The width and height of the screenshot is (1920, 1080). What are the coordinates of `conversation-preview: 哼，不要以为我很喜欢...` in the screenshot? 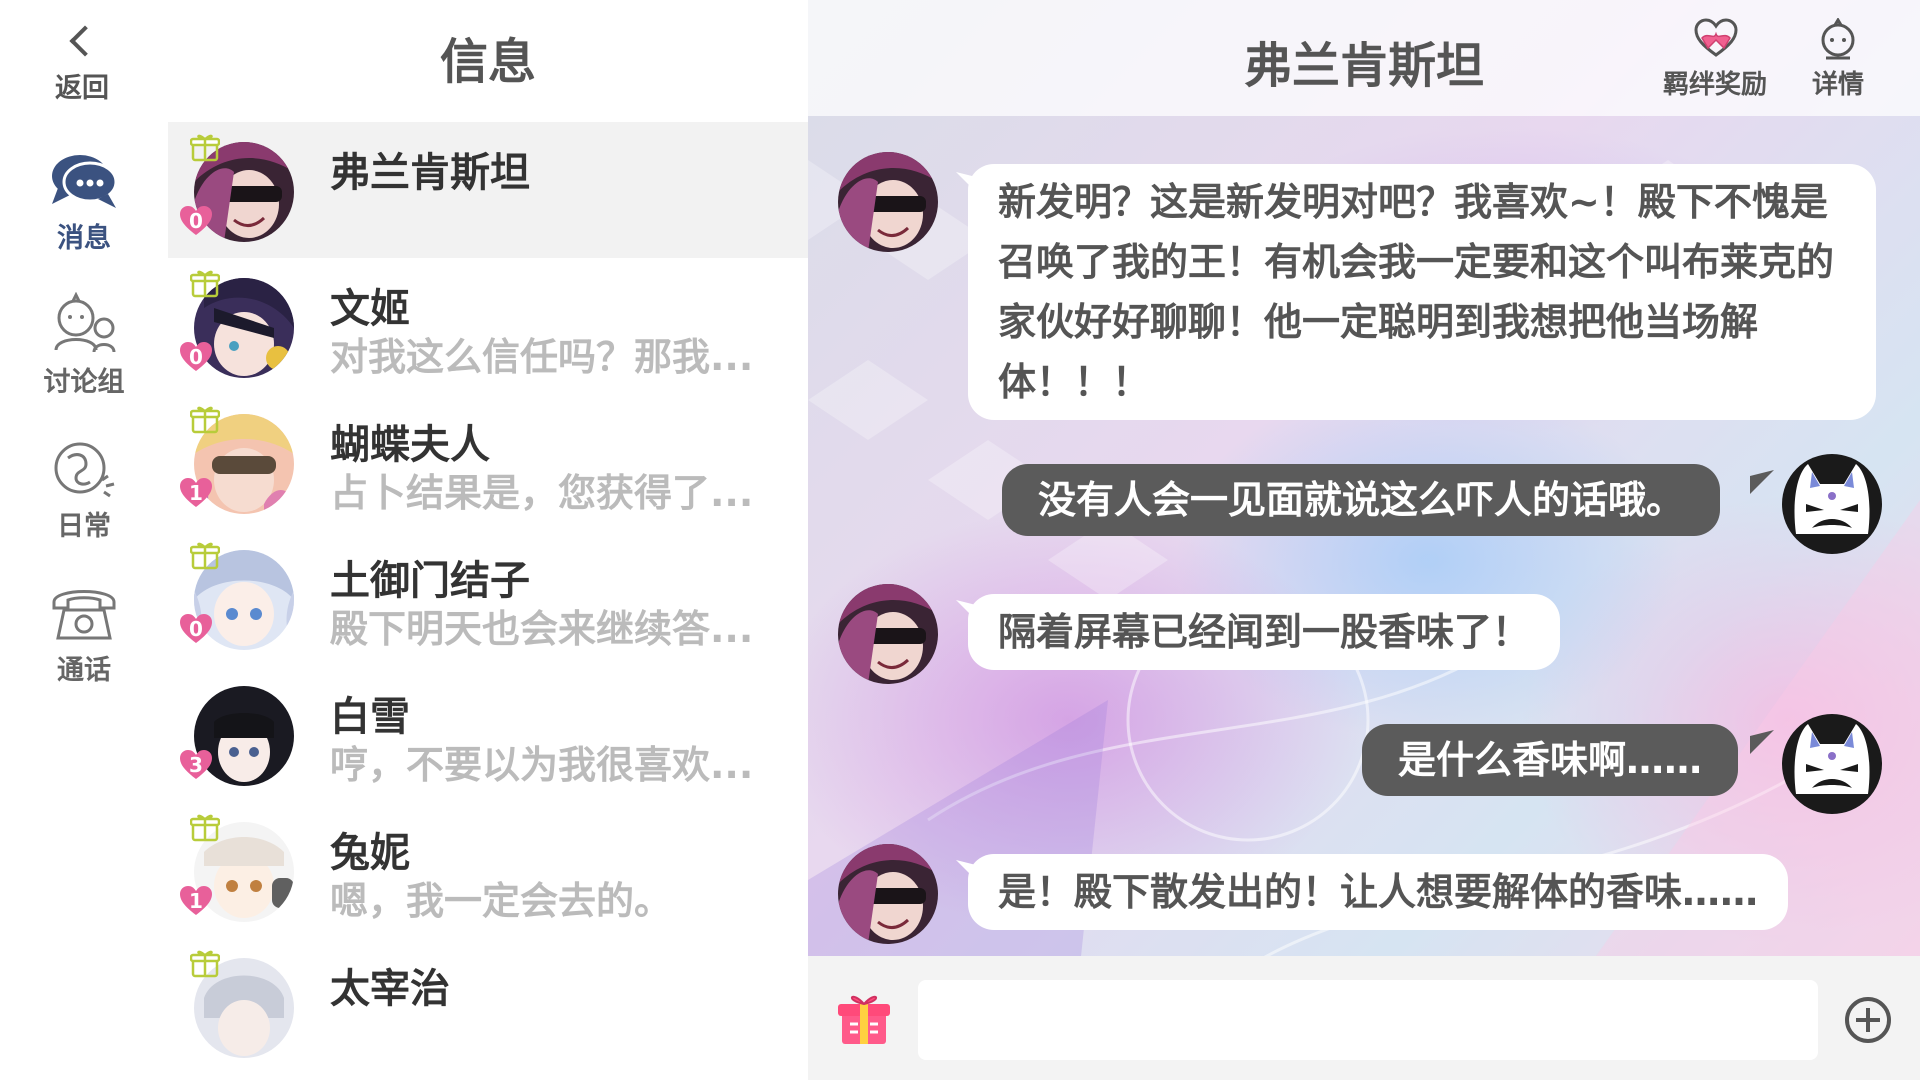 It's located at (542, 765).